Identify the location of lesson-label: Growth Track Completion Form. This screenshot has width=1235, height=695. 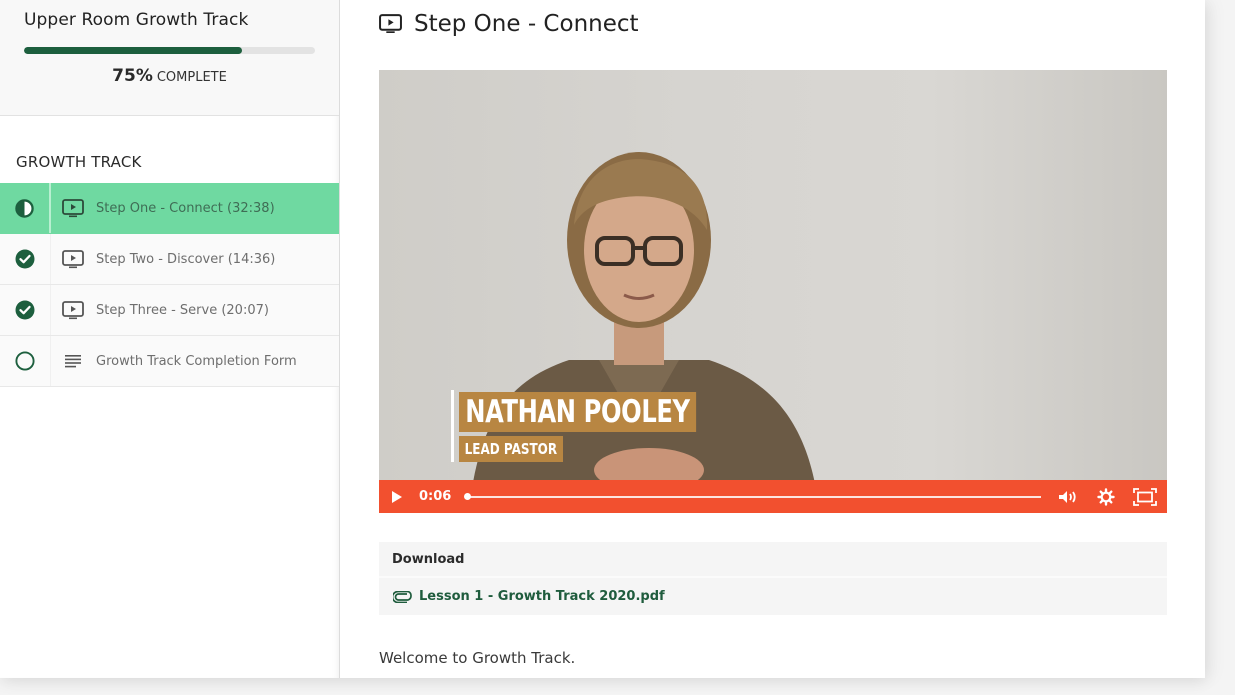
(196, 361).